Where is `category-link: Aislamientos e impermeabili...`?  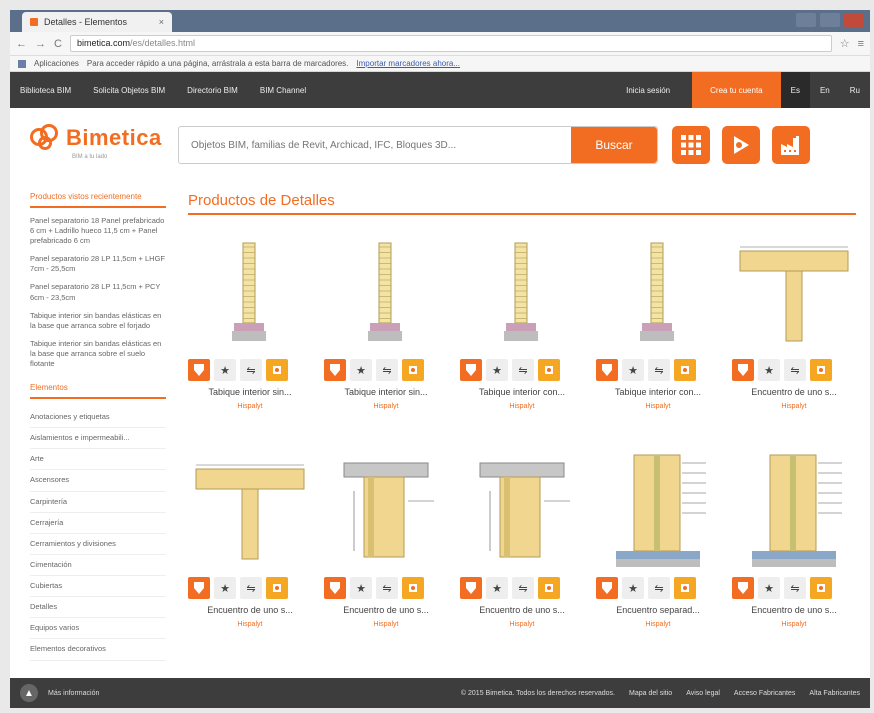
category-link: Aislamientos e impermeabili... is located at coordinates (98, 439).